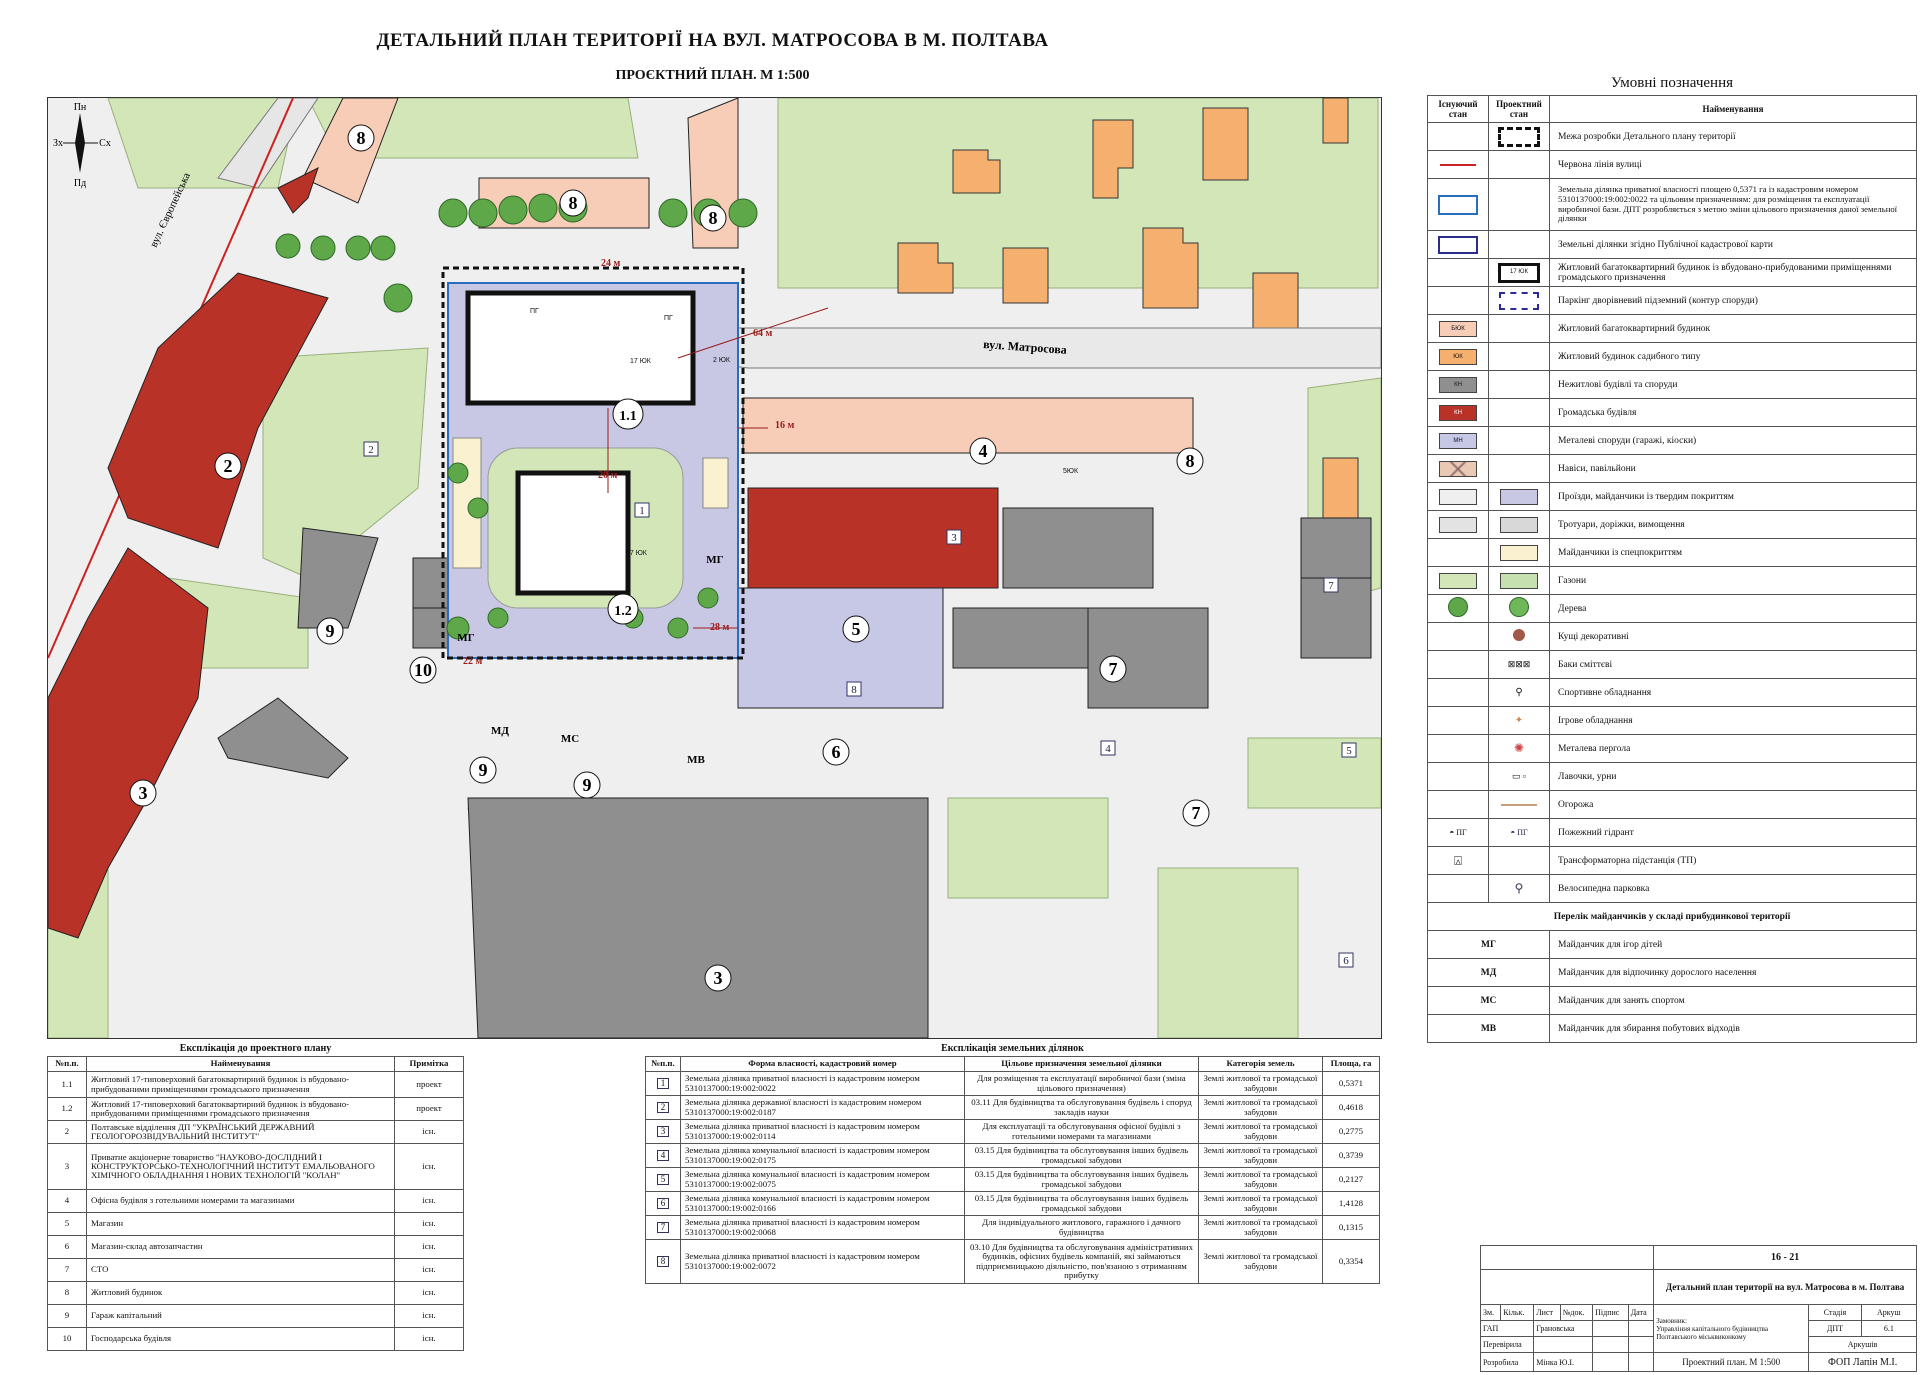 This screenshot has width=1920, height=1375. I want to click on table-cell: 8, so click(67, 1293).